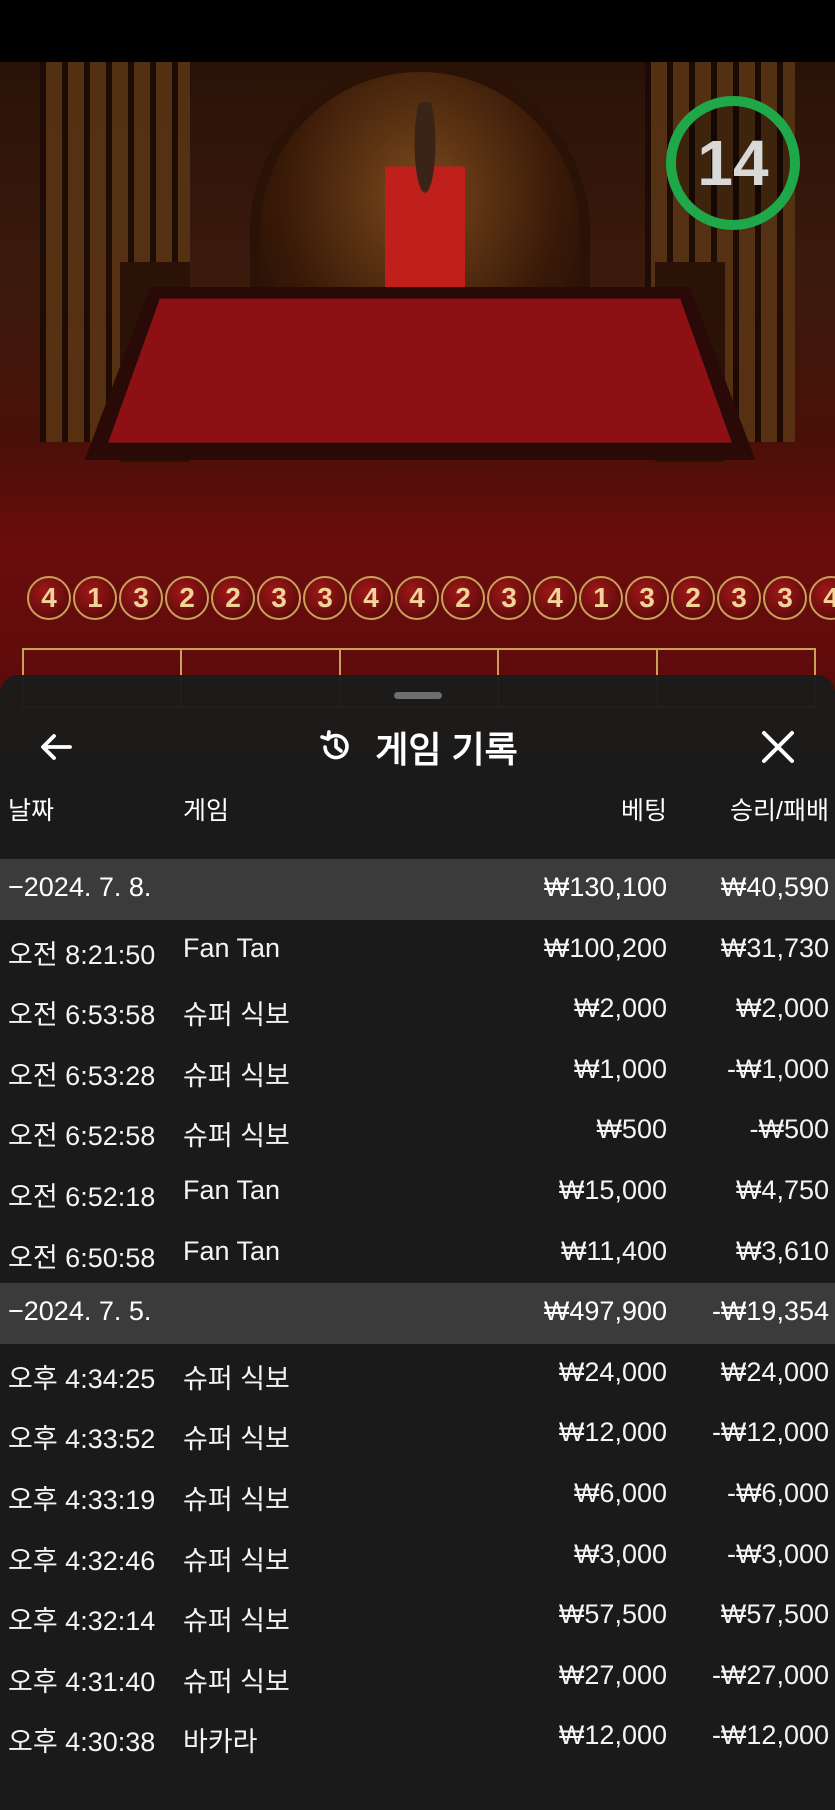 The width and height of the screenshot is (835, 1810). What do you see at coordinates (770, 1674) in the screenshot?
I see `row-result: -₩27,000` at bounding box center [770, 1674].